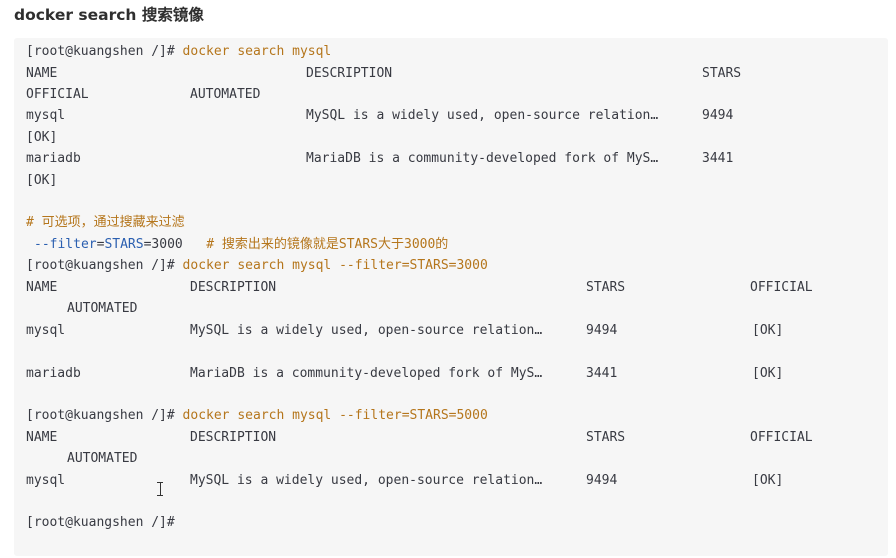  Describe the element at coordinates (100, 522) in the screenshot. I see `final-prompt: [root@kuangshen /]#` at that location.